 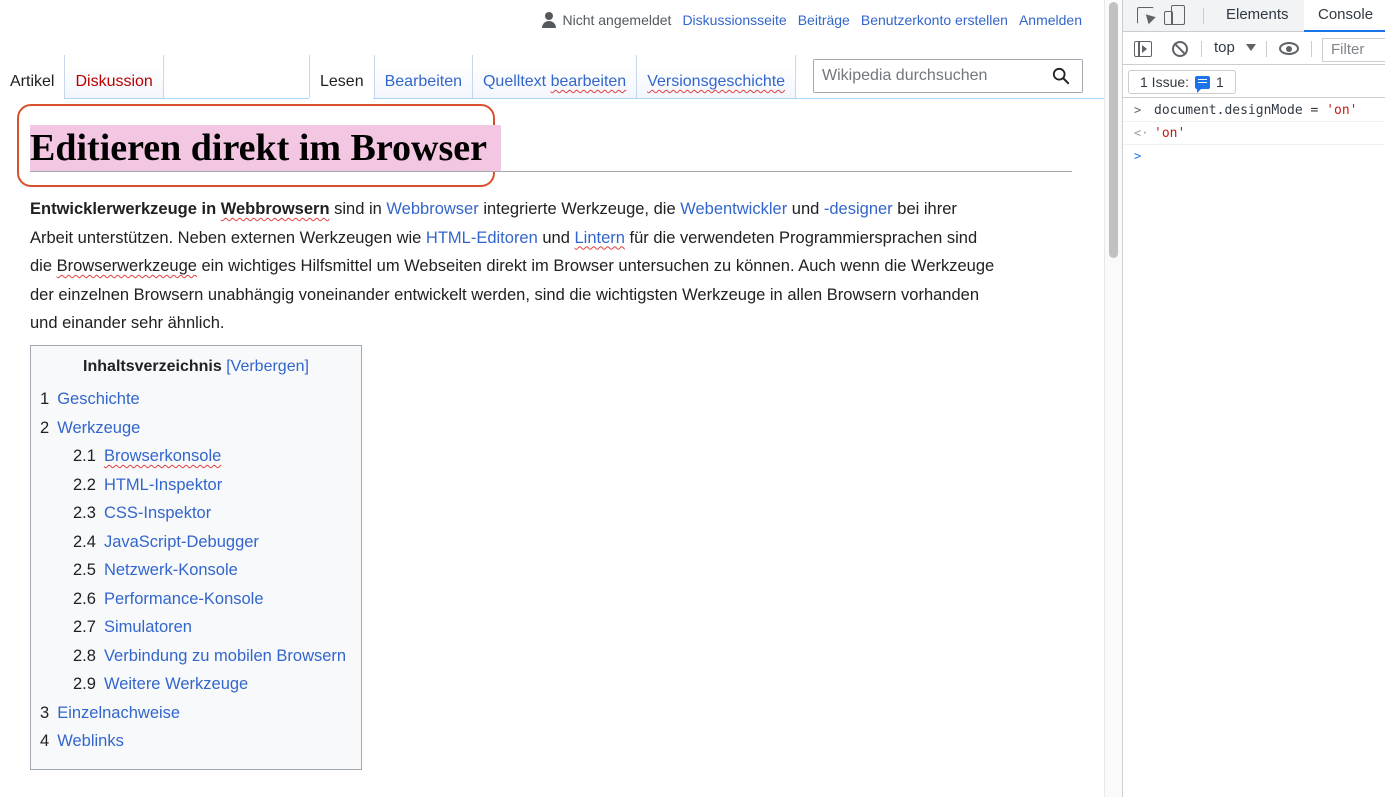 I want to click on tab-edit-source: Quelltext bearbeiten, so click(x=555, y=77).